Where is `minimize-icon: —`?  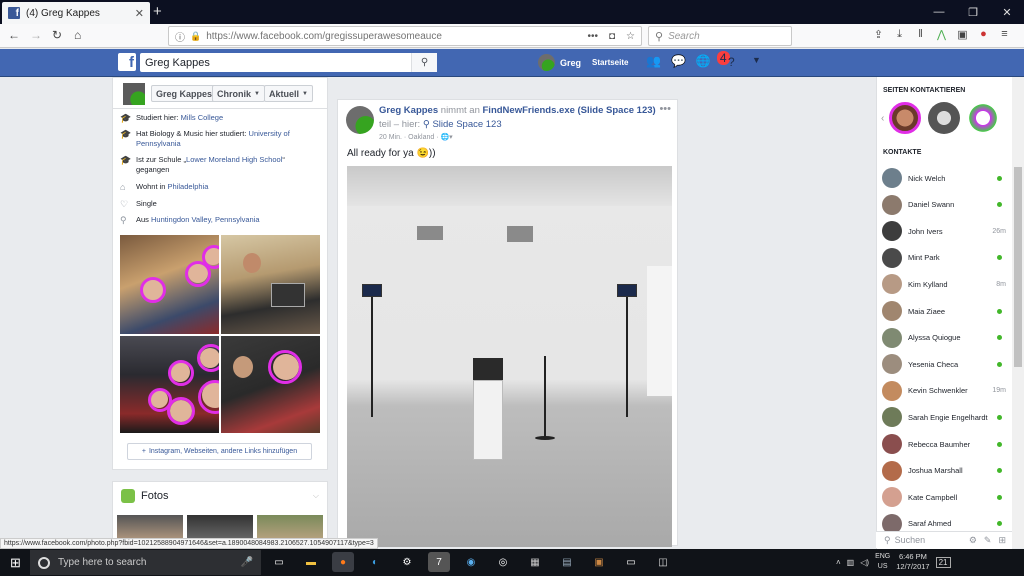 minimize-icon: — is located at coordinates (939, 12).